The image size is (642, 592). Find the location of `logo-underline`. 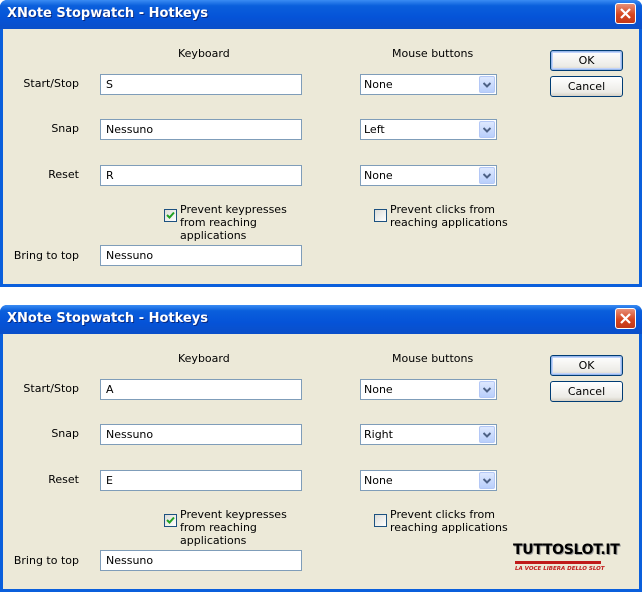

logo-underline is located at coordinates (558, 562).